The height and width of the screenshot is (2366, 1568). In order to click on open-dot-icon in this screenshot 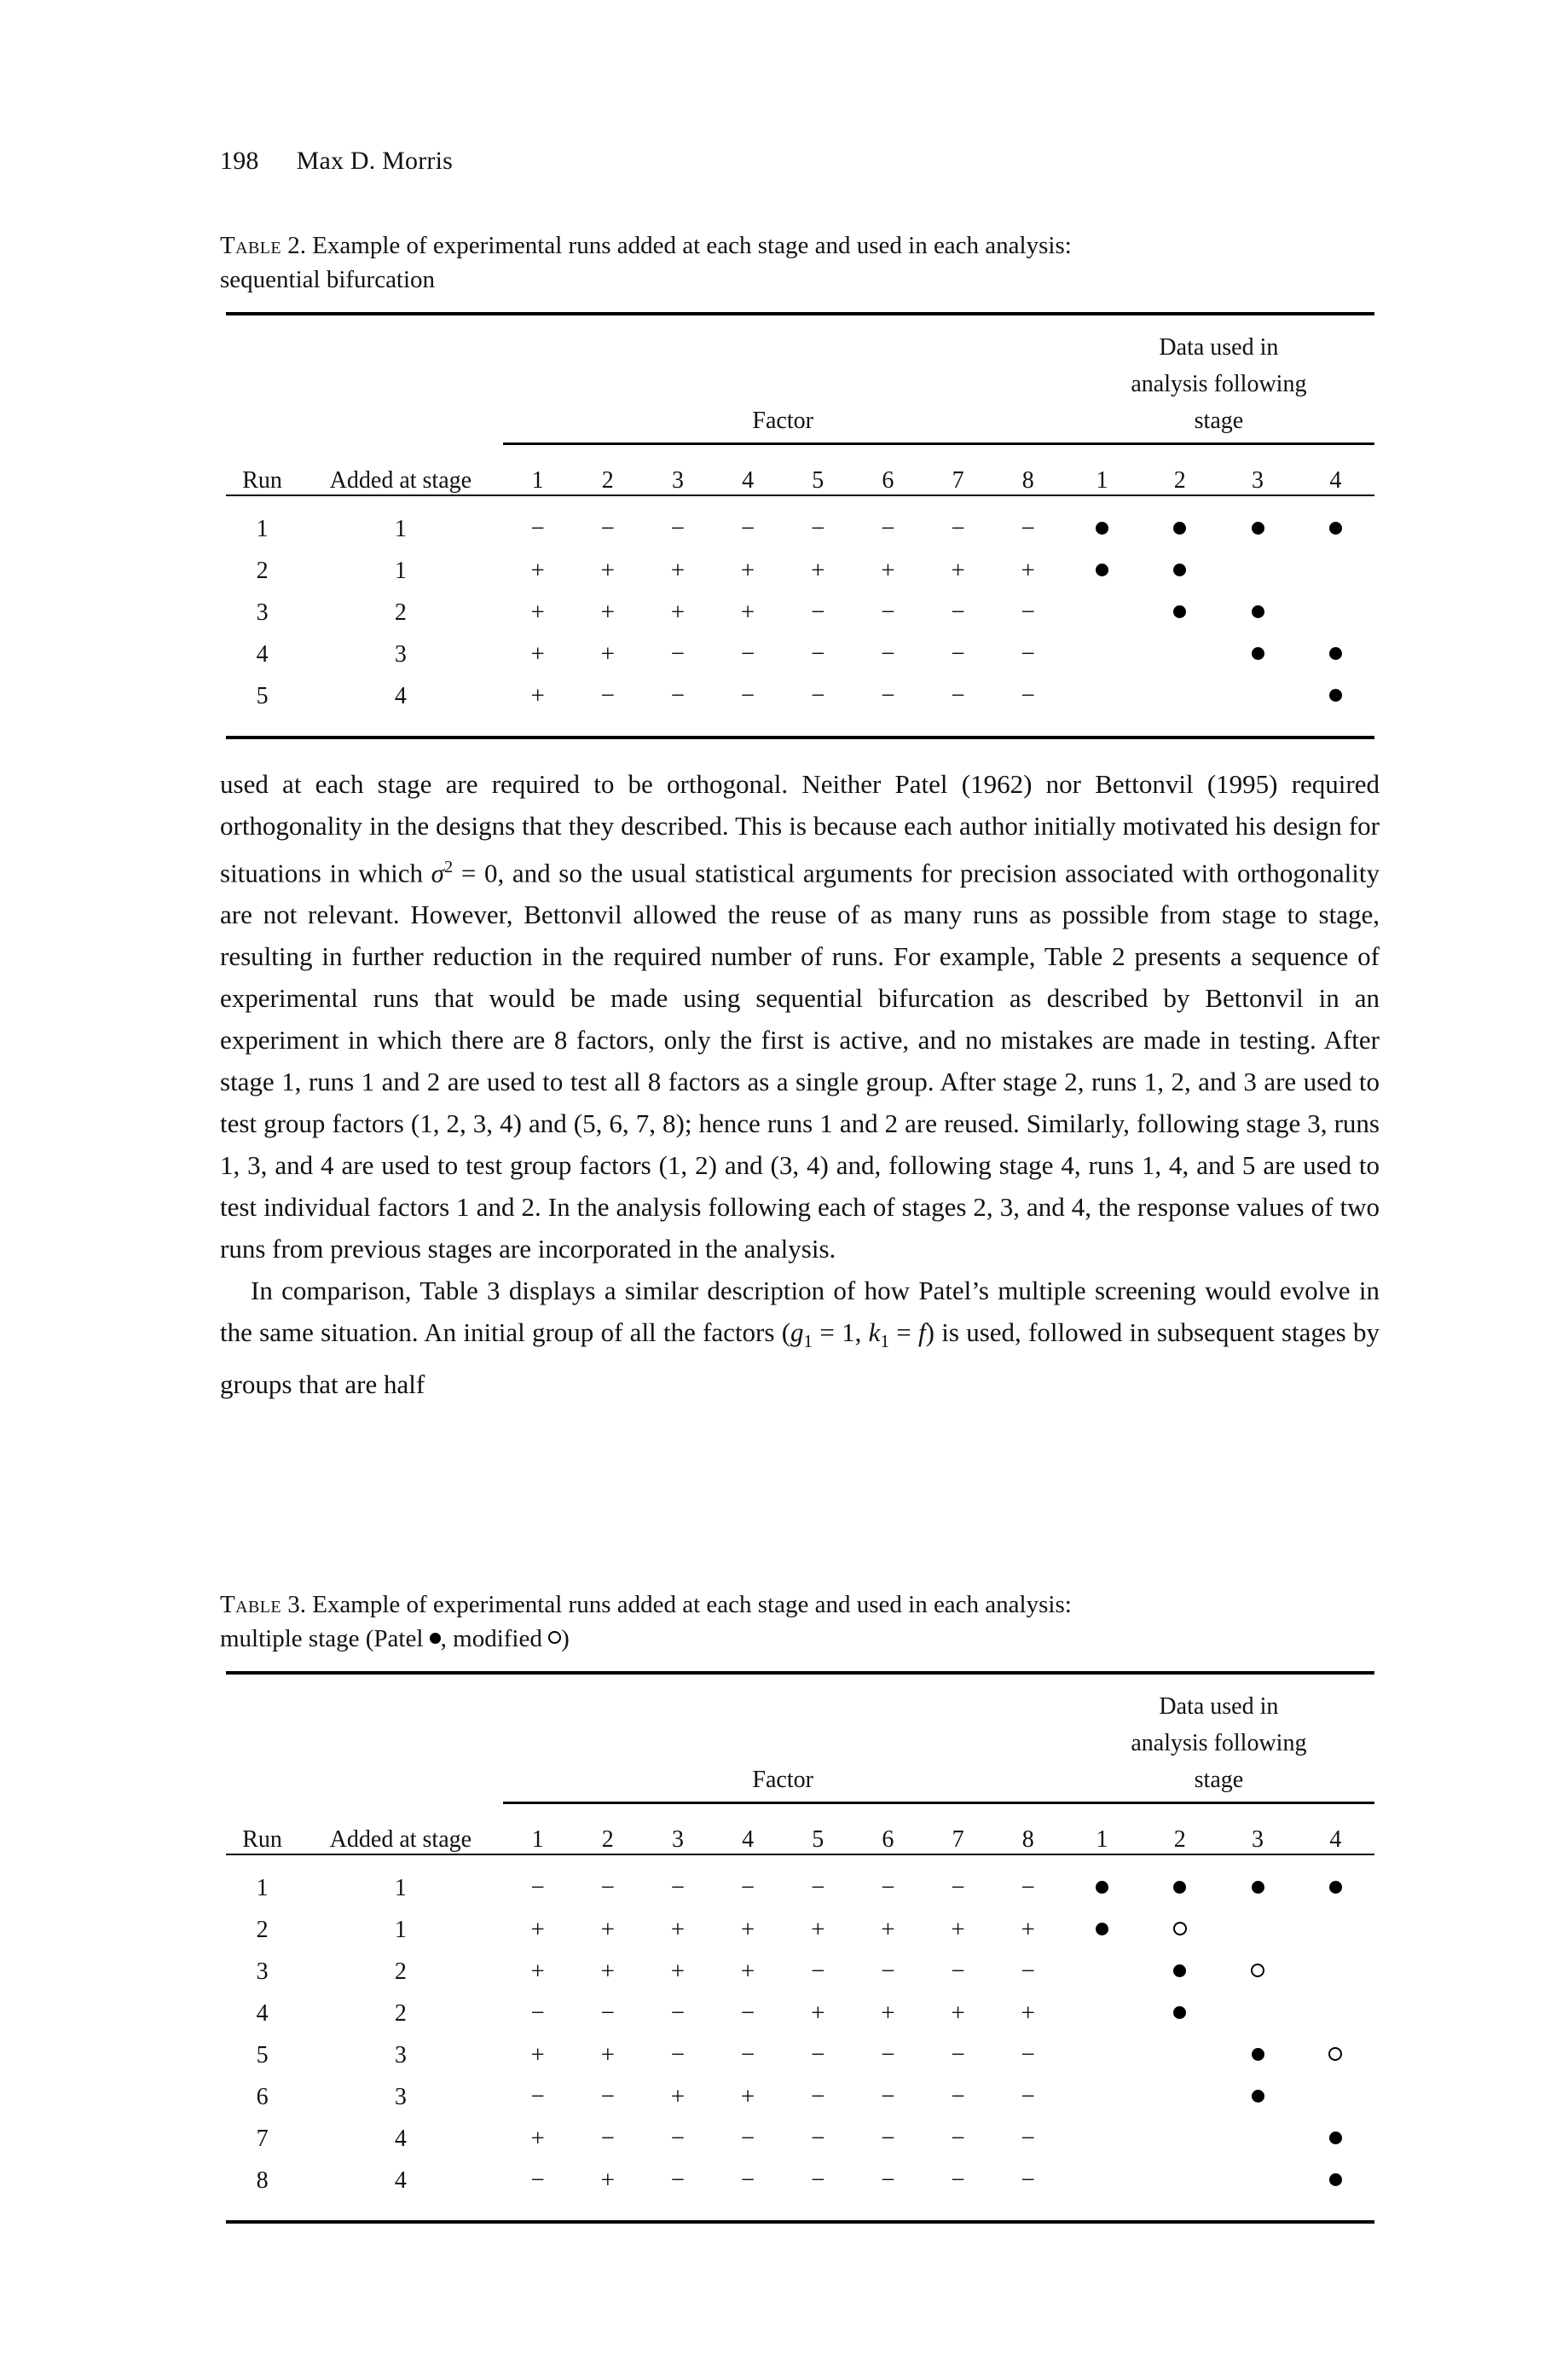, I will do `click(1258, 1970)`.